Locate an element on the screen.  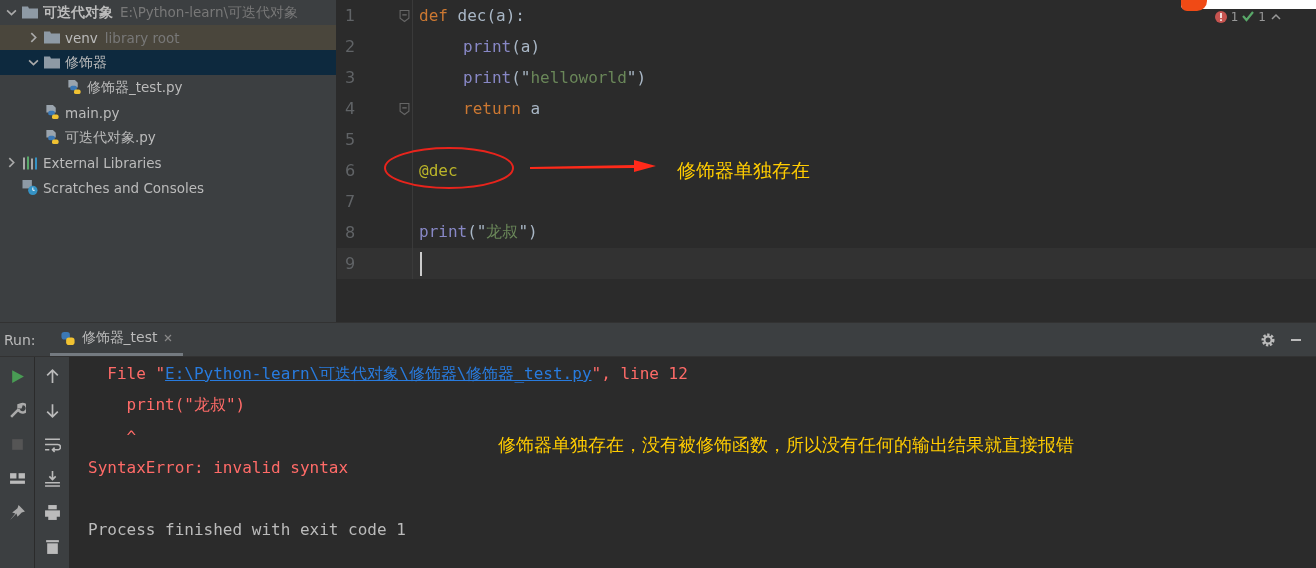
line-number: 7 is located at coordinates (350, 201).